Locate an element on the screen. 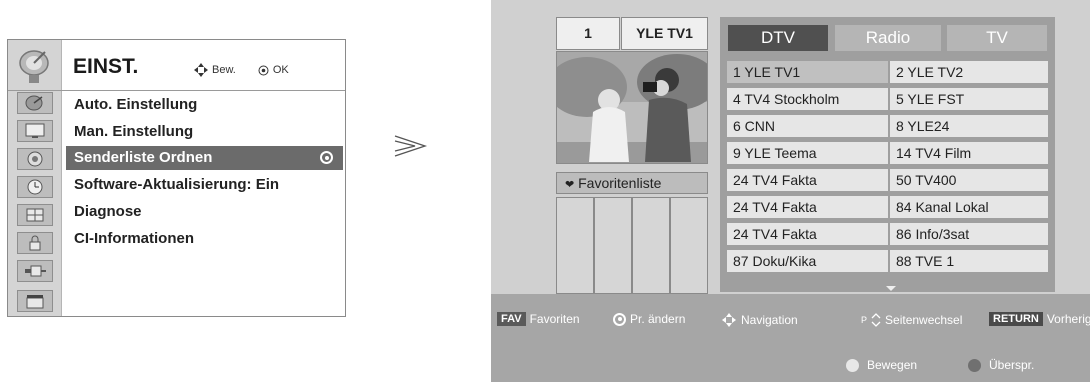 The image size is (1090, 382). tab-dtv: DTV is located at coordinates (778, 38).